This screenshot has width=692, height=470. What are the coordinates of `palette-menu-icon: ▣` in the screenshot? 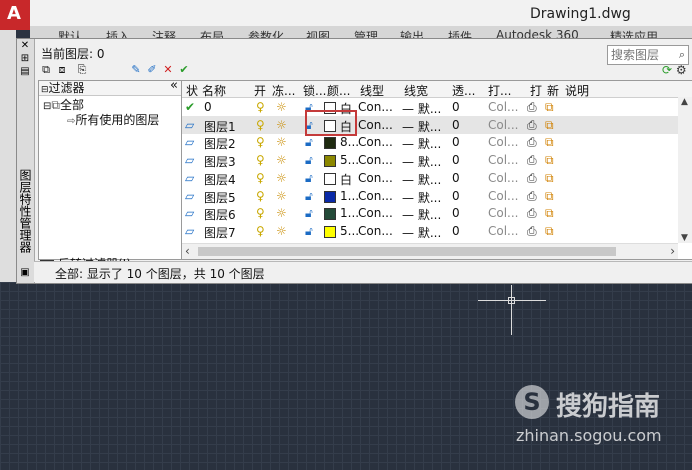 It's located at (25, 273).